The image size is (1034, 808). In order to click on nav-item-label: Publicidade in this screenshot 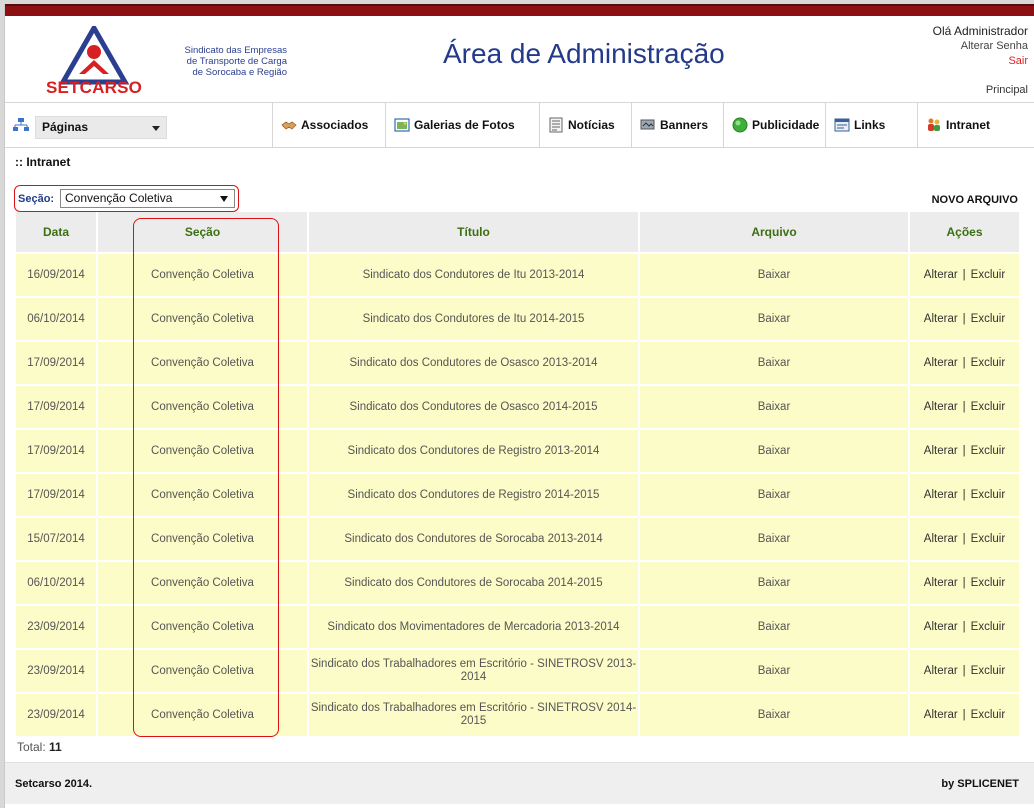, I will do `click(786, 125)`.